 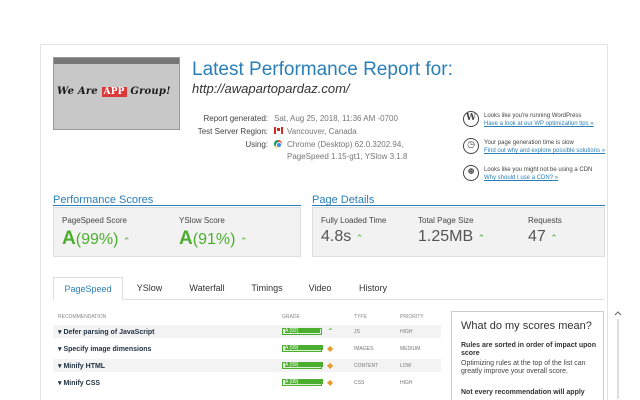 I want to click on recommendation-name-text: Defer parsing of JavaScript, so click(x=109, y=332).